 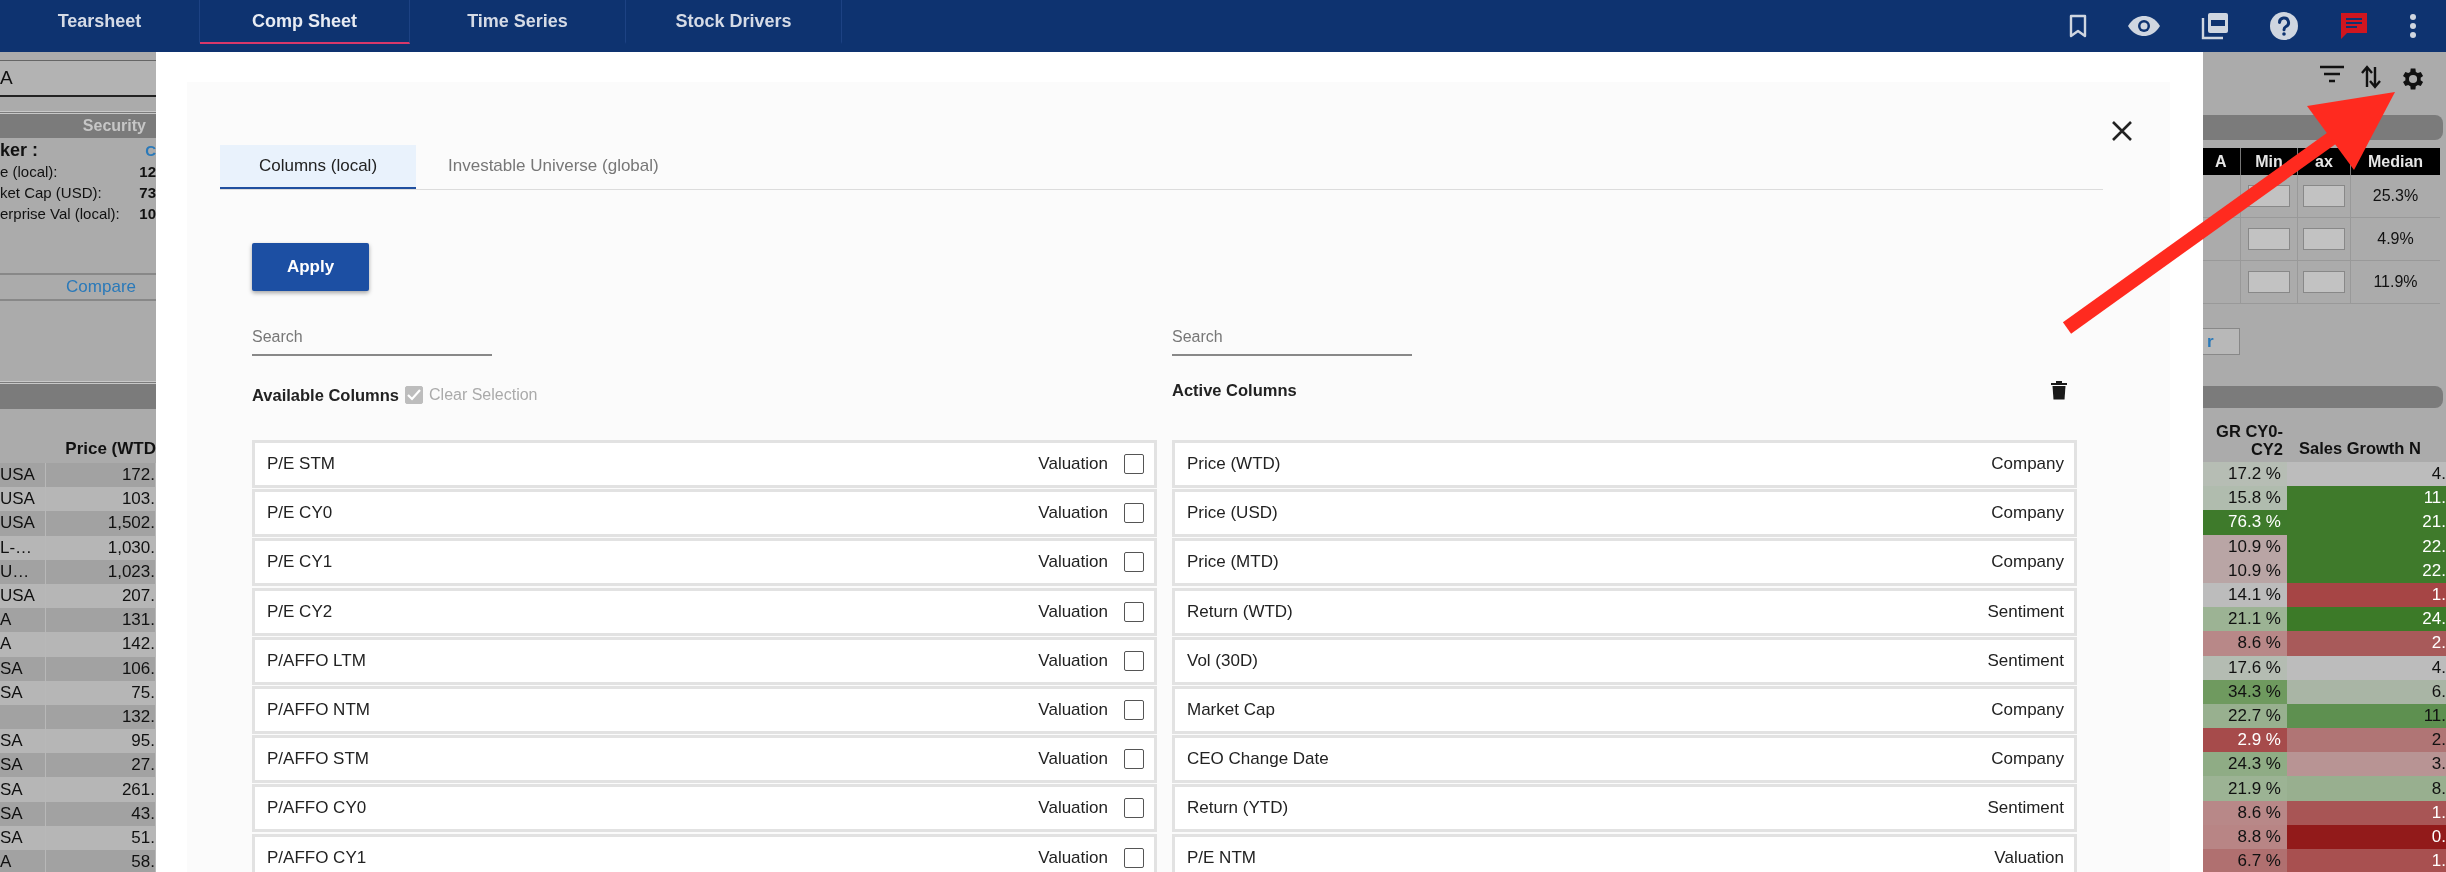 I want to click on median-cell: 25.3%, so click(x=2395, y=196).